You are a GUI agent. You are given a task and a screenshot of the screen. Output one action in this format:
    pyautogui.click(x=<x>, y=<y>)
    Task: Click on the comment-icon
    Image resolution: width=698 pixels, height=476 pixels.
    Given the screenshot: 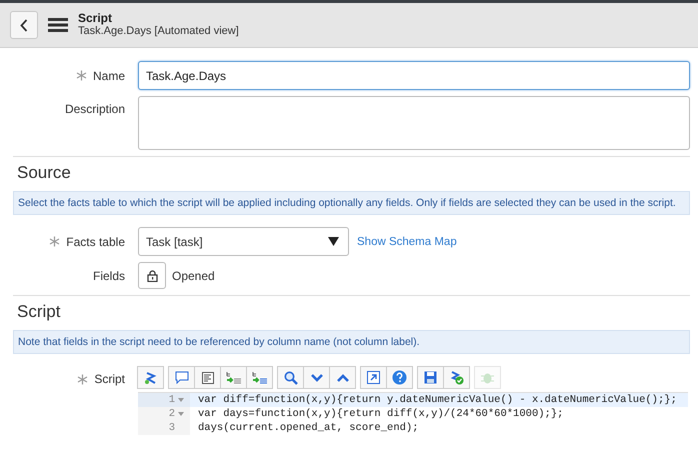 What is the action you would take?
    pyautogui.click(x=181, y=377)
    